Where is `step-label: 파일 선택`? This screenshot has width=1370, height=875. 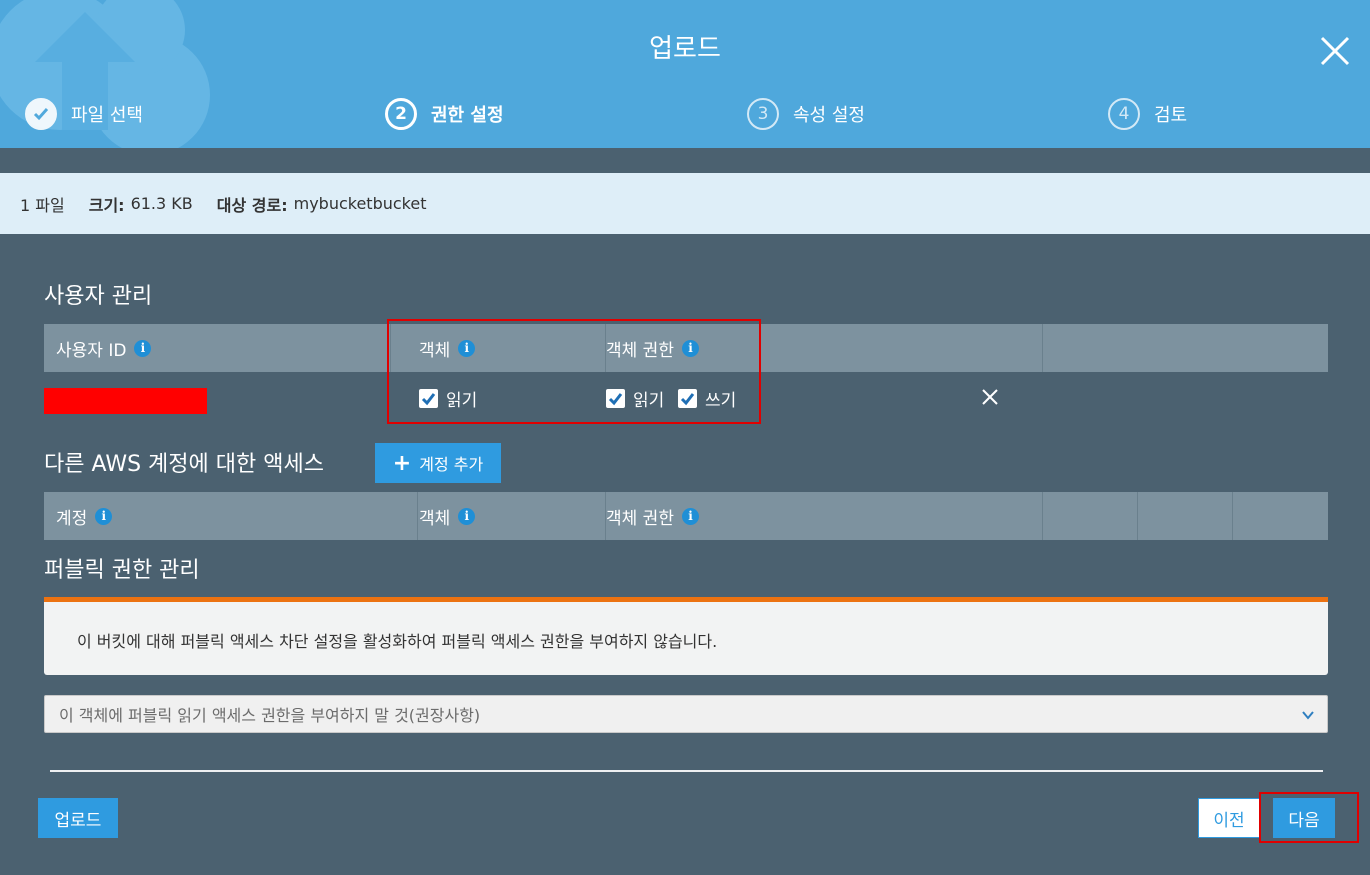
step-label: 파일 선택 is located at coordinates (107, 115).